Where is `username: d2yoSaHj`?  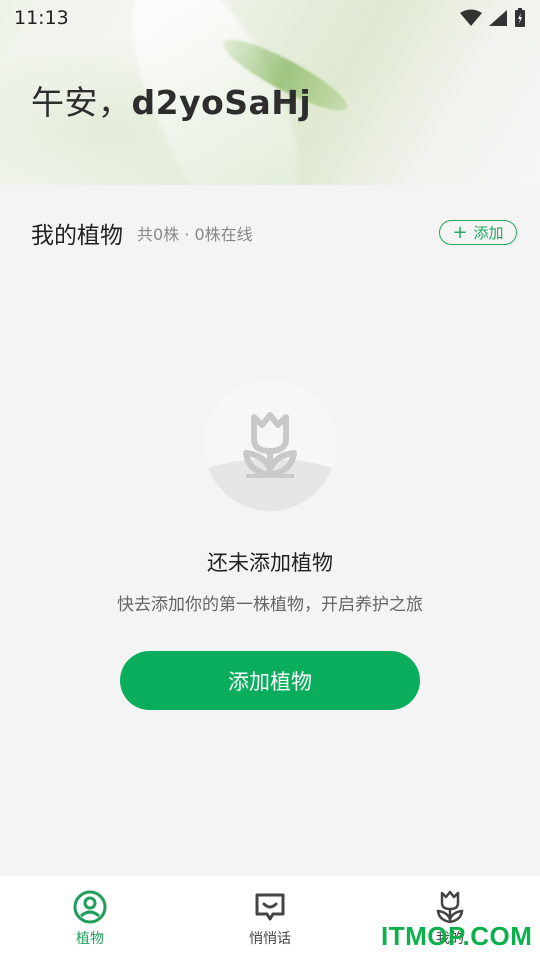
username: d2yoSaHj is located at coordinates (221, 102).